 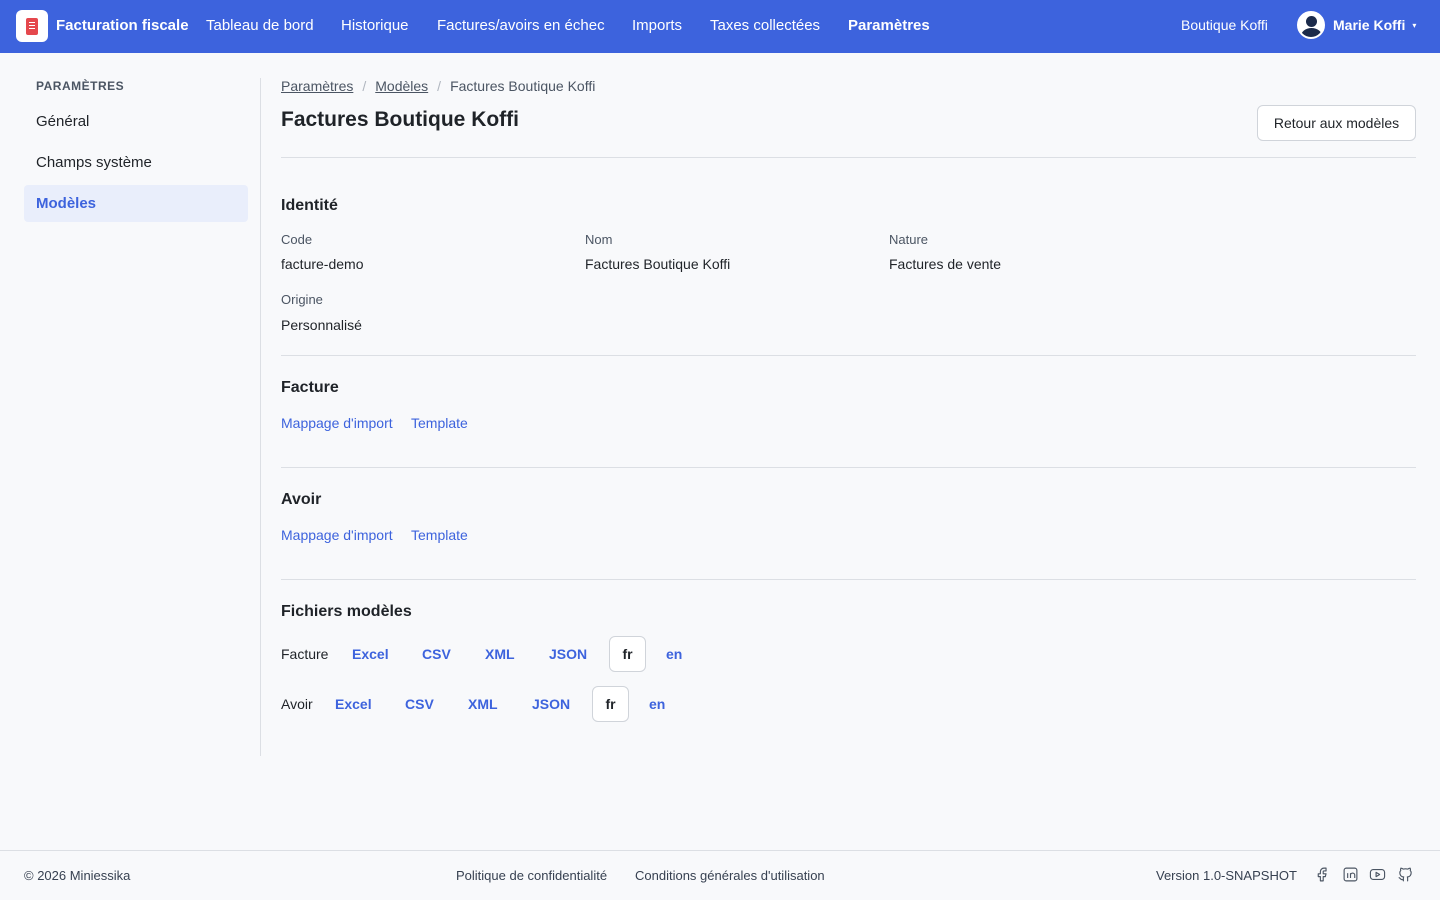 I want to click on avoir-import-mapping-link: Mappage d'import, so click(x=337, y=535).